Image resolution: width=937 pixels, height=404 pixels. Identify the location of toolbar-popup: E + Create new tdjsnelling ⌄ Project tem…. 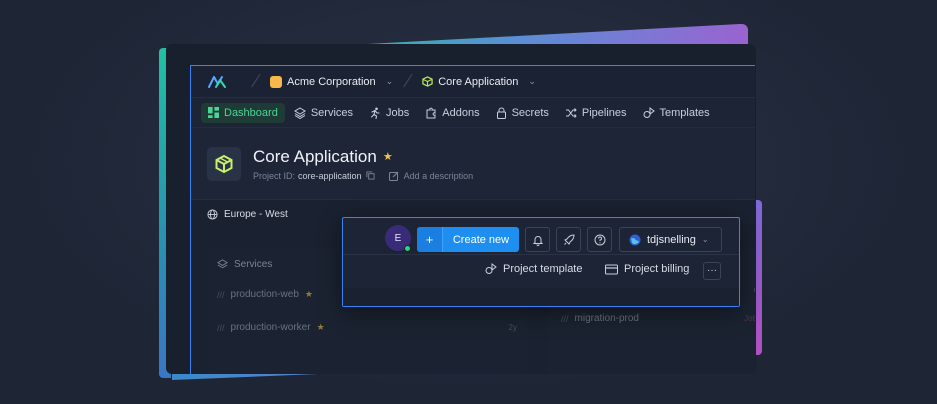
(541, 262).